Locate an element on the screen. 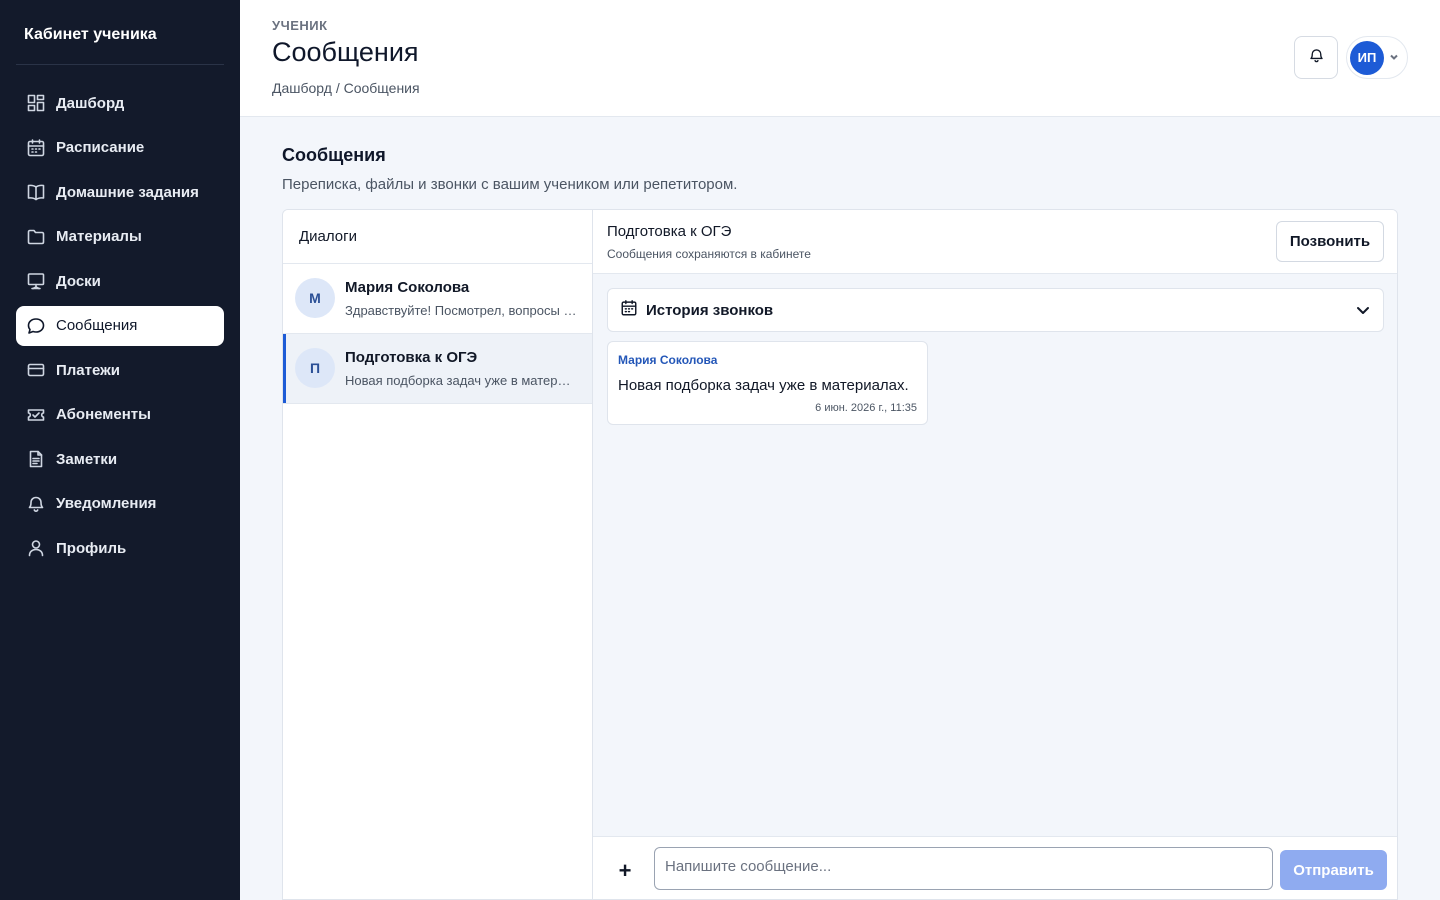  message-timestamp: 6 июн. 2026 г., 11:35 is located at coordinates (866, 408).